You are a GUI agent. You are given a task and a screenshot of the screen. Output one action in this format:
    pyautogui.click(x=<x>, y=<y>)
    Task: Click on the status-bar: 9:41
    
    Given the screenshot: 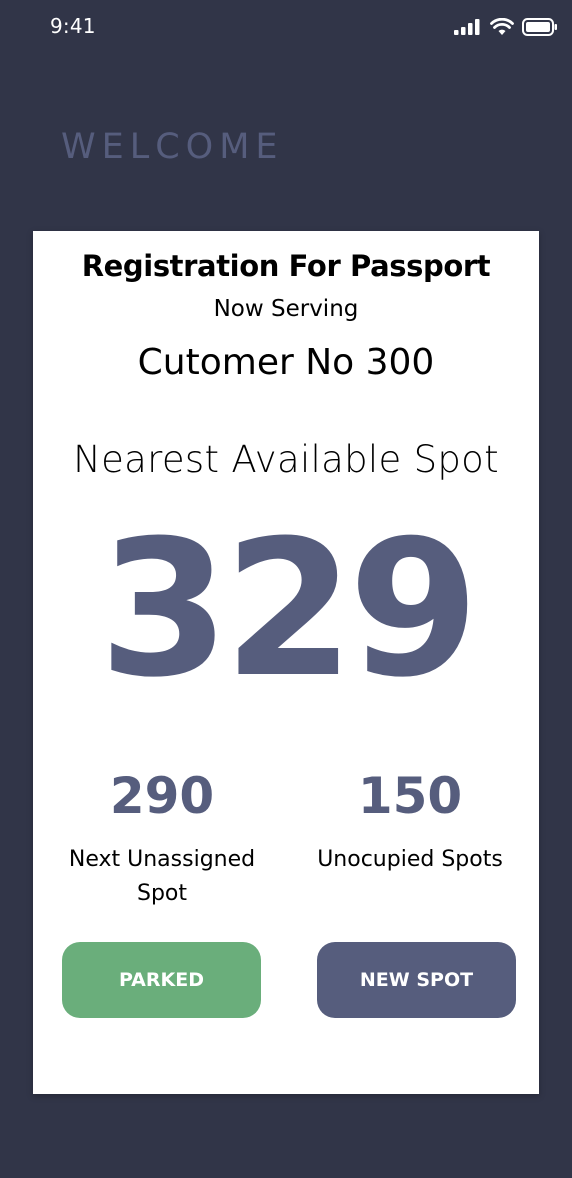 What is the action you would take?
    pyautogui.click(x=286, y=28)
    